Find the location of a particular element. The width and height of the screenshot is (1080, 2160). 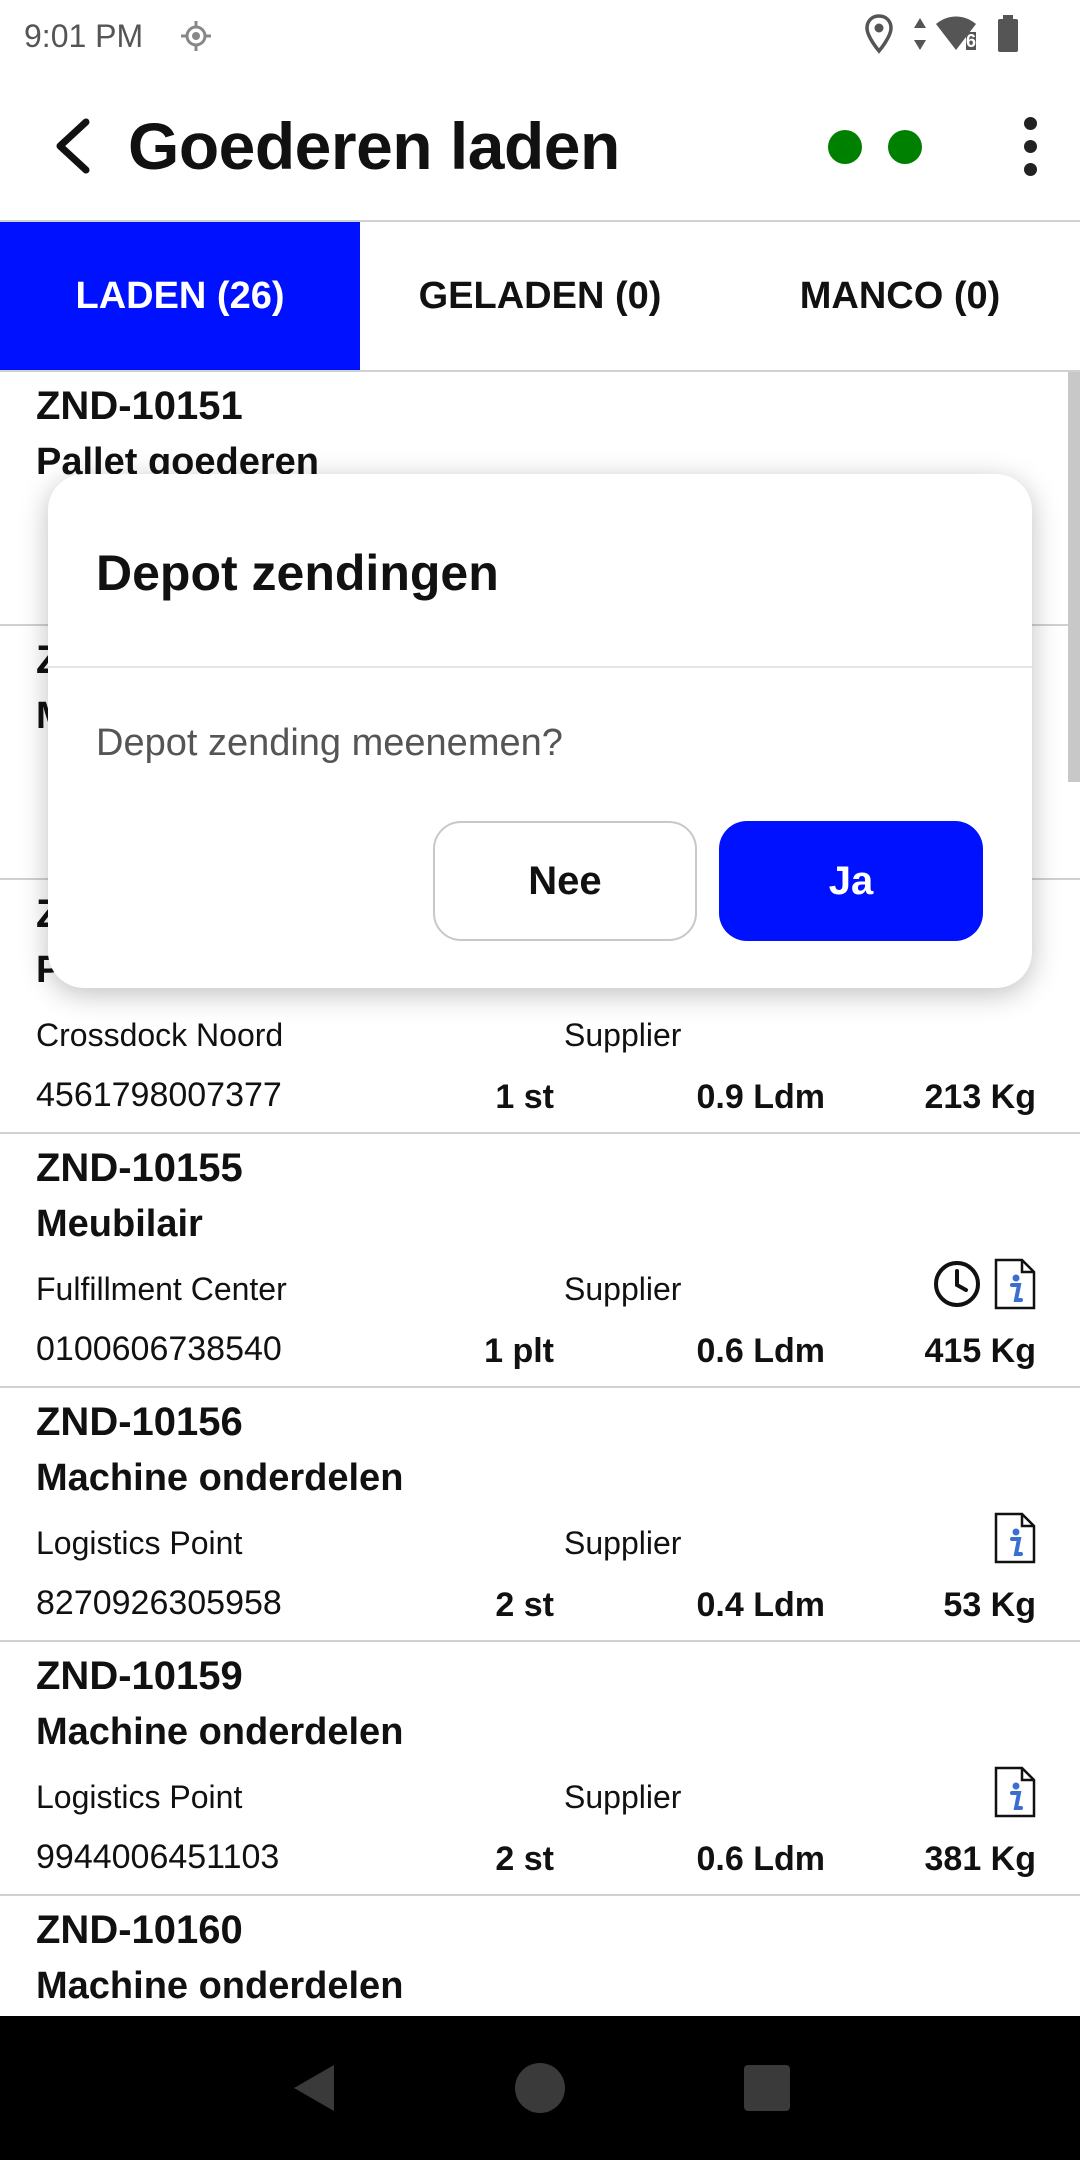

shipment-location: Fulfillment Center is located at coordinates (161, 1289).